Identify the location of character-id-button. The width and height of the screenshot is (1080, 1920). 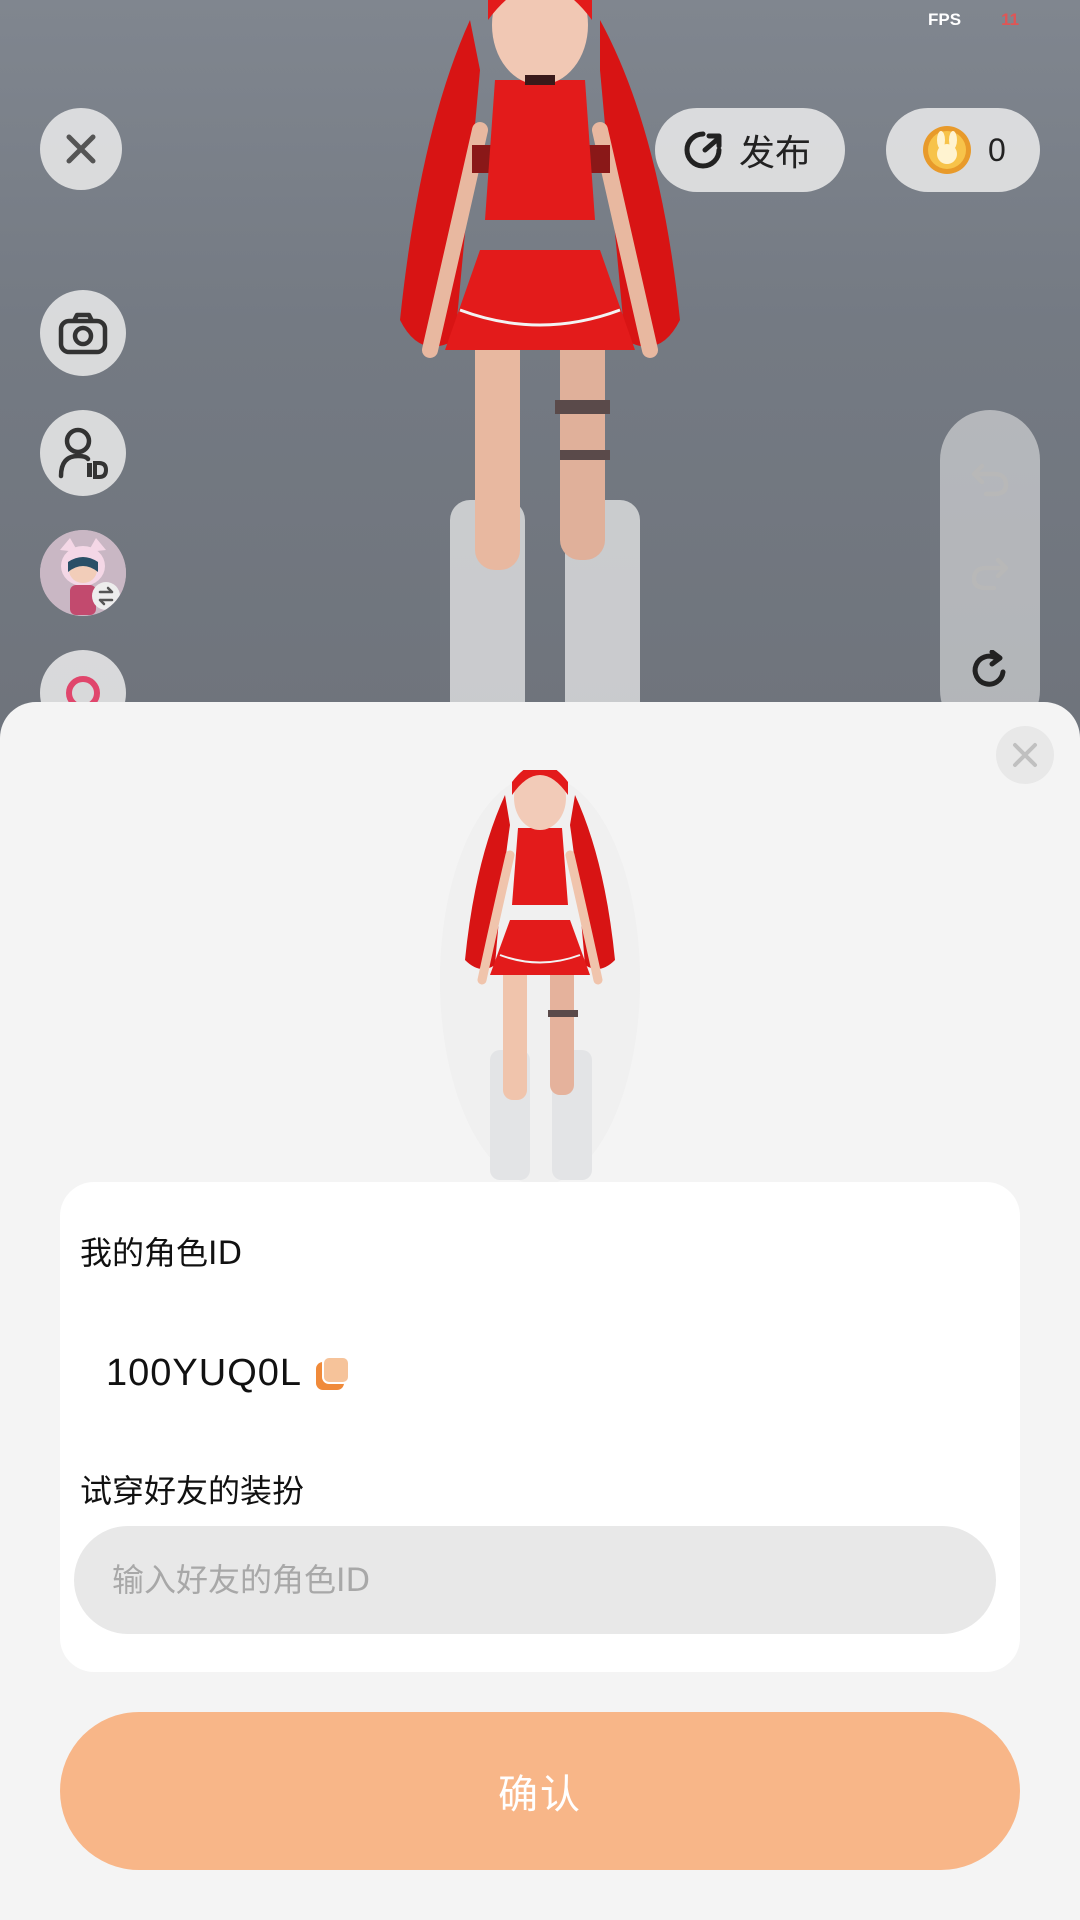
(83, 453).